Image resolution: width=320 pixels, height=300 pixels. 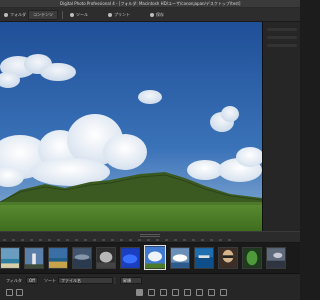 I want to click on filmstrip, so click(x=150, y=258).